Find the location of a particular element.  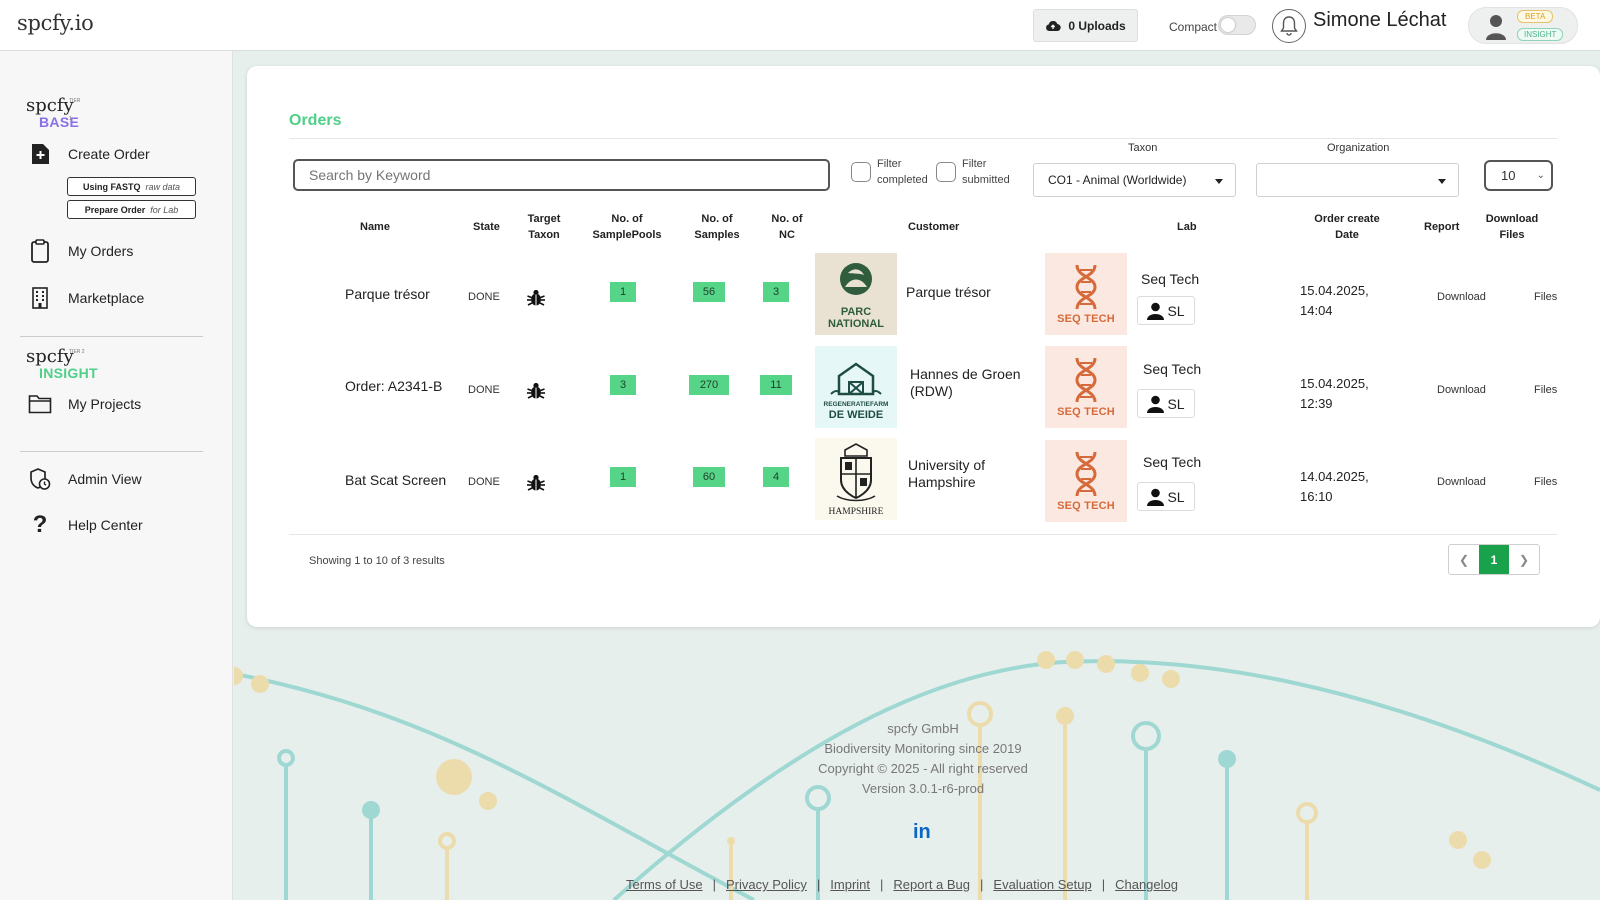

order-name: Parque trésor is located at coordinates (387, 294).